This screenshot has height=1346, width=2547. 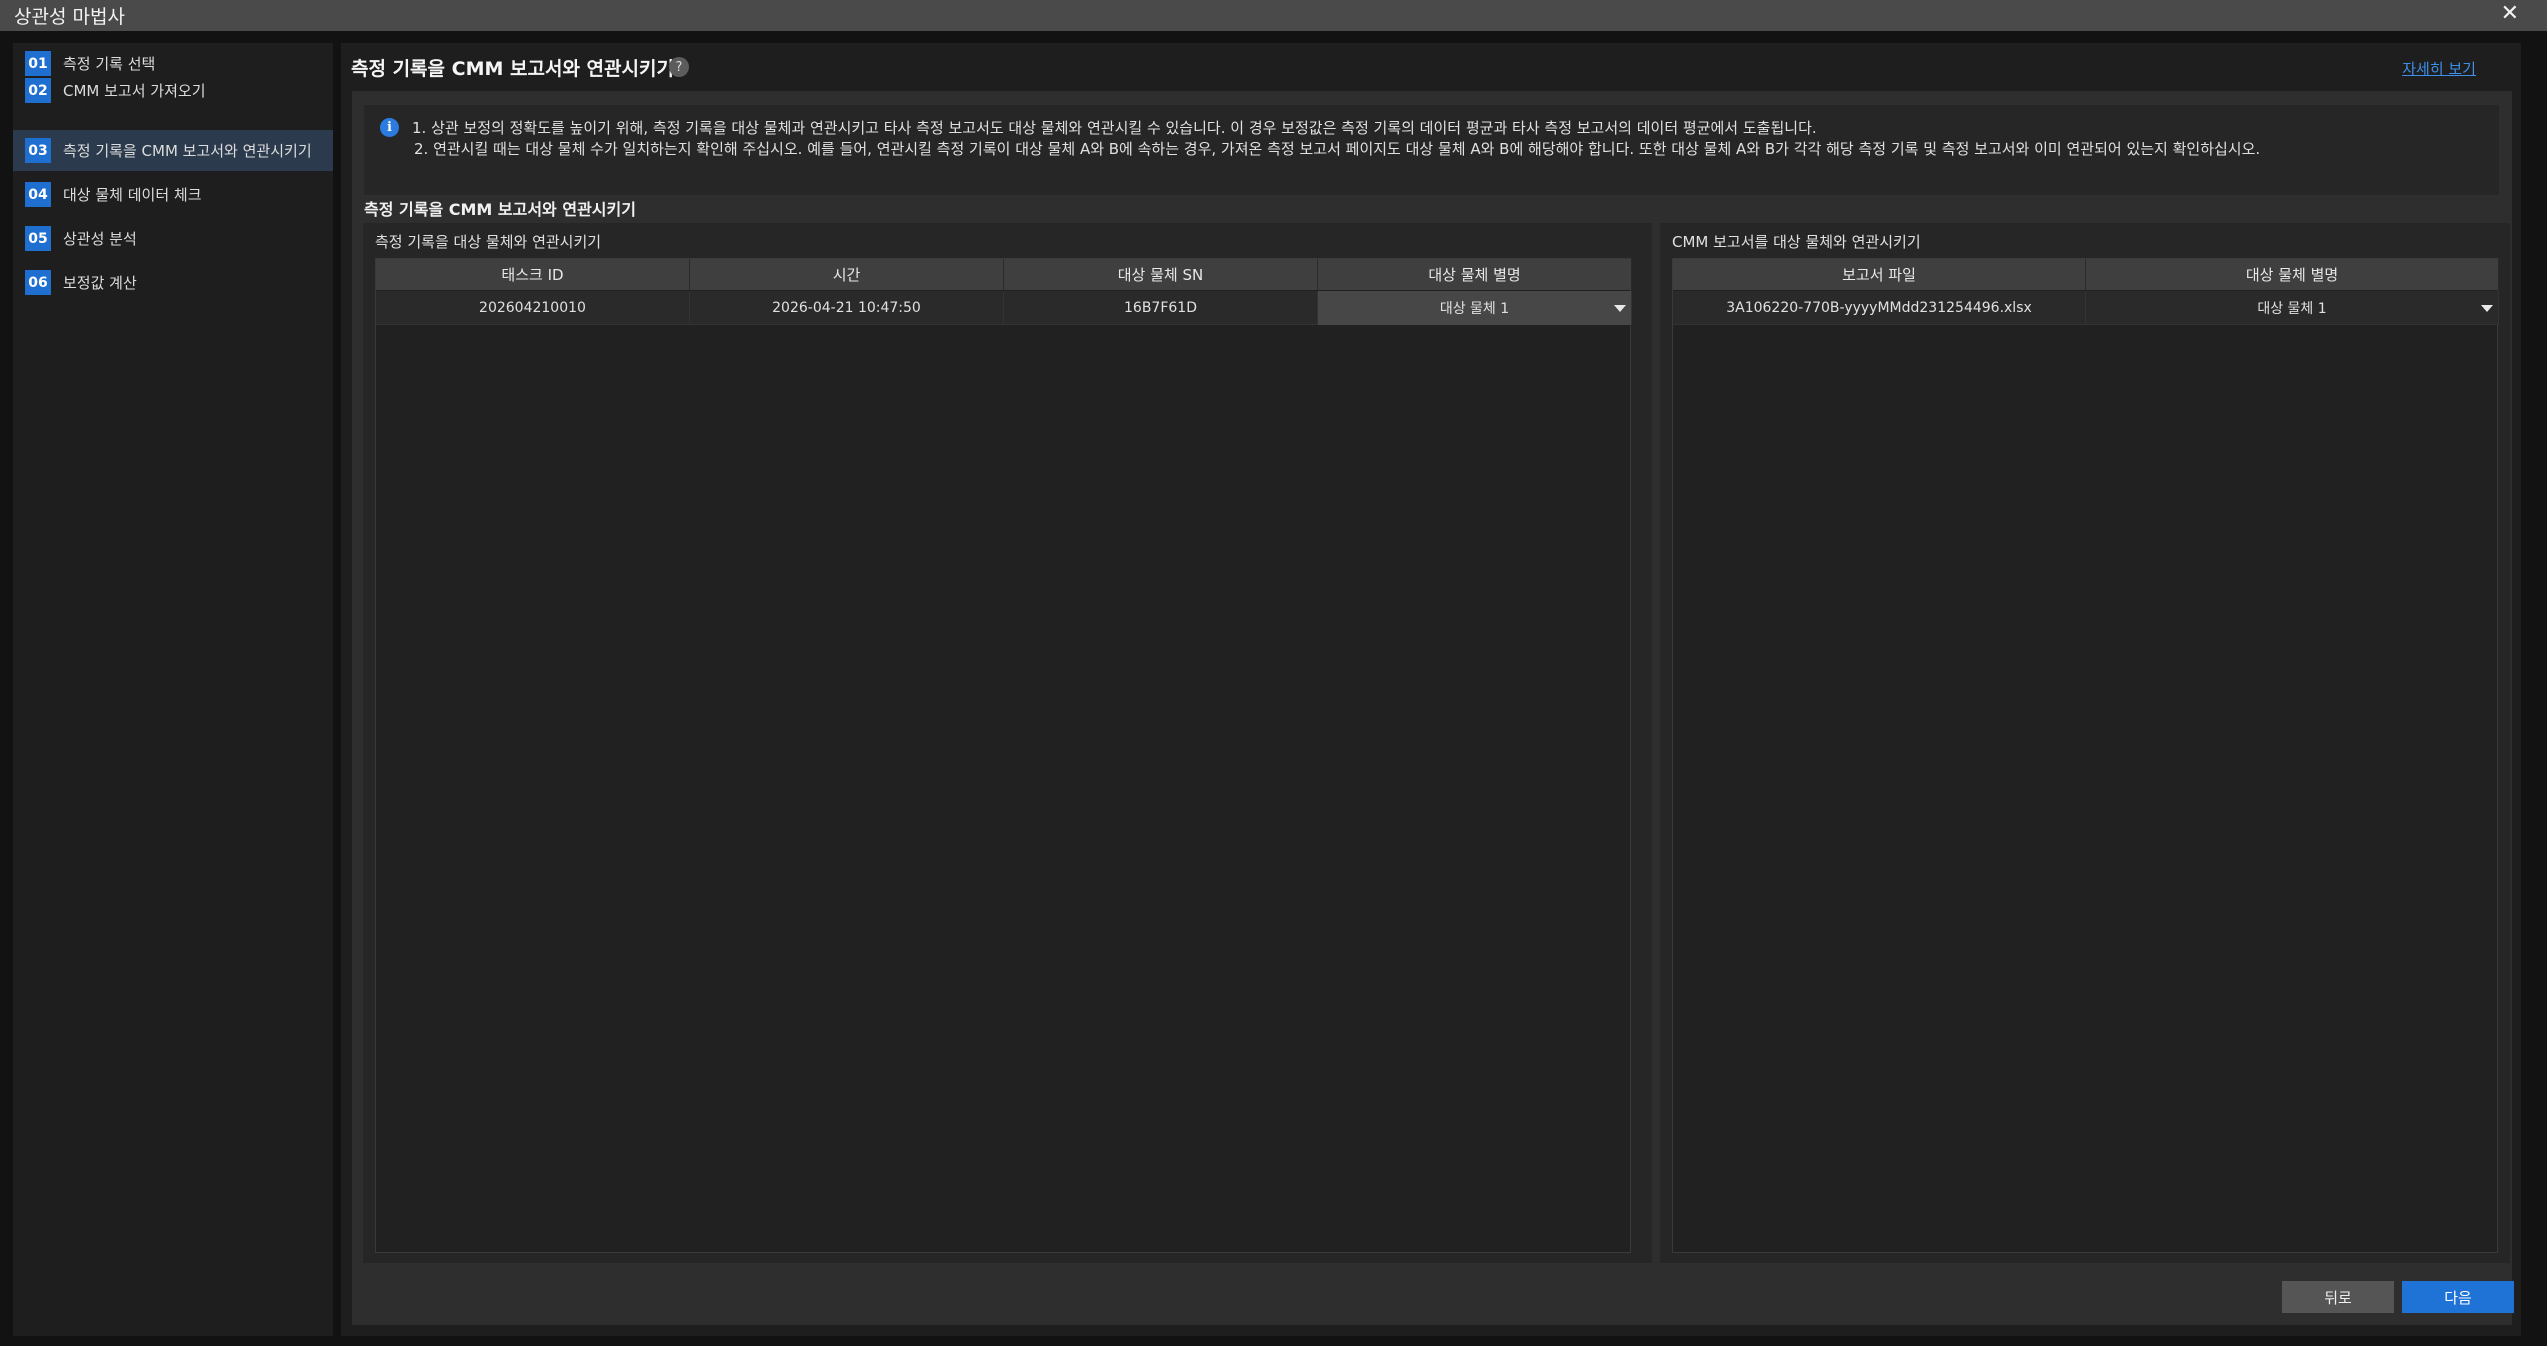 What do you see at coordinates (38, 150) in the screenshot?
I see `step-number: 03` at bounding box center [38, 150].